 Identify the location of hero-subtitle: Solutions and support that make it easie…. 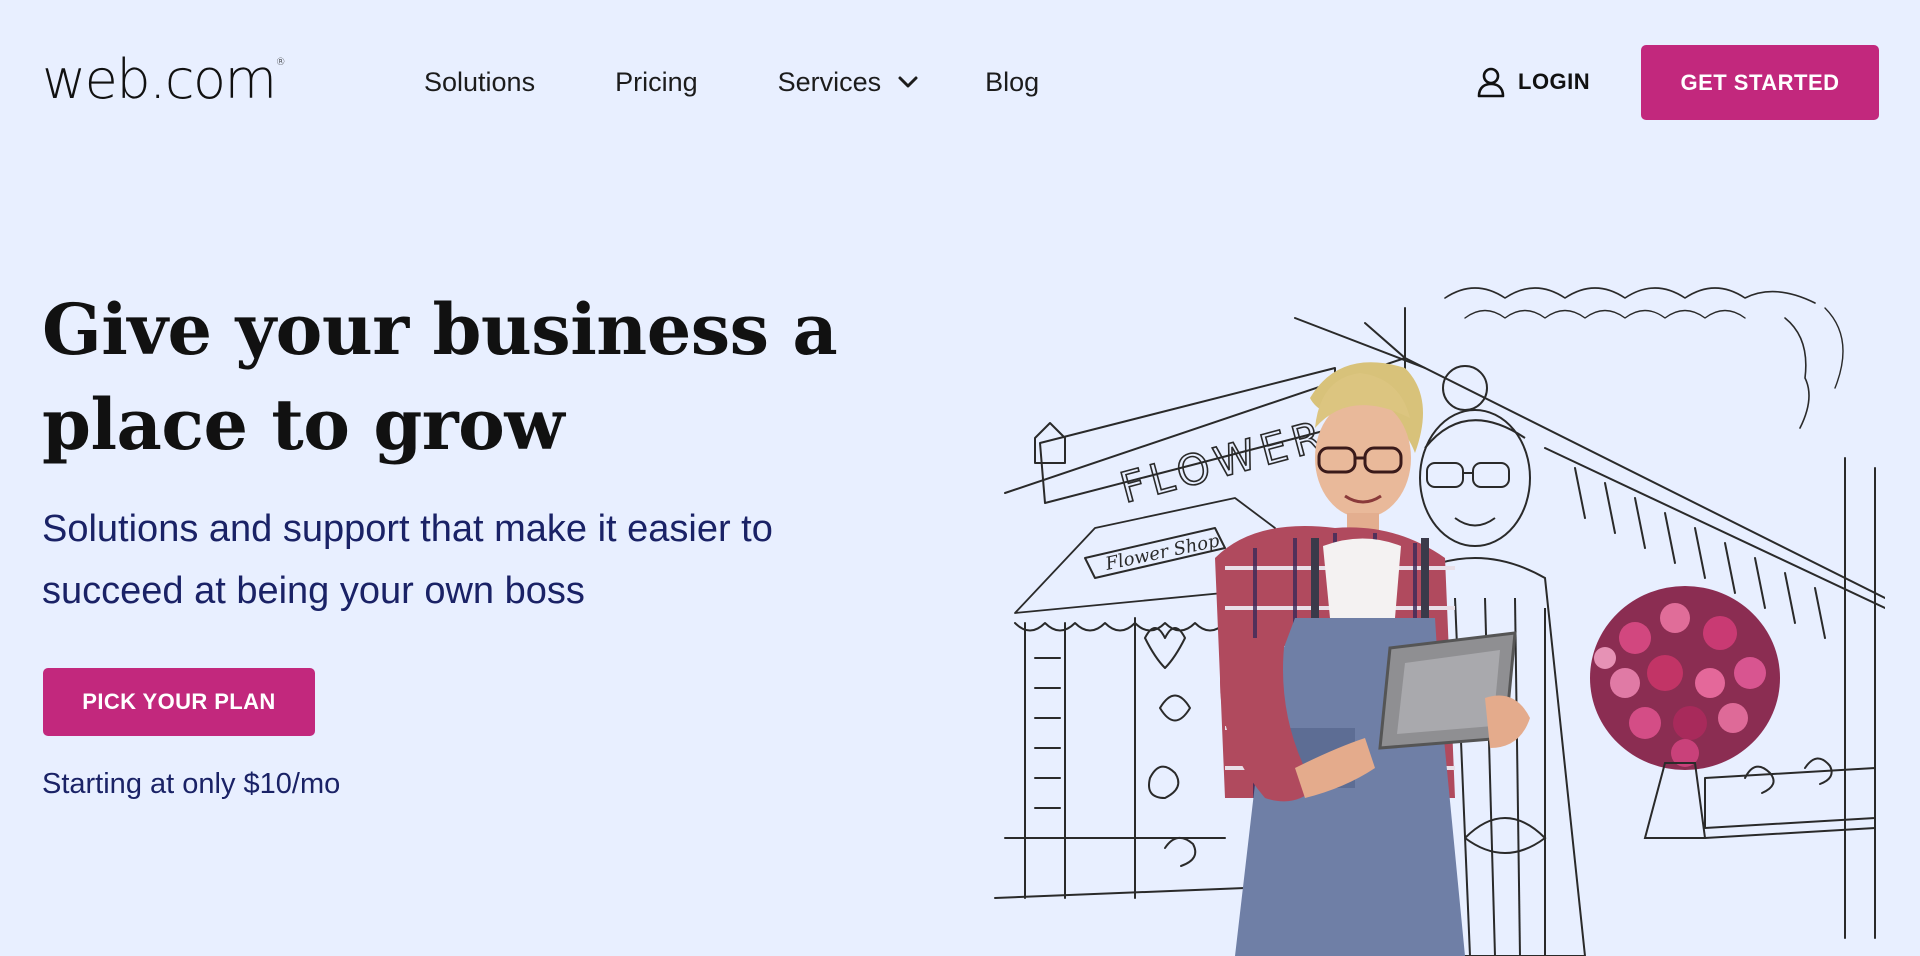
(462, 560).